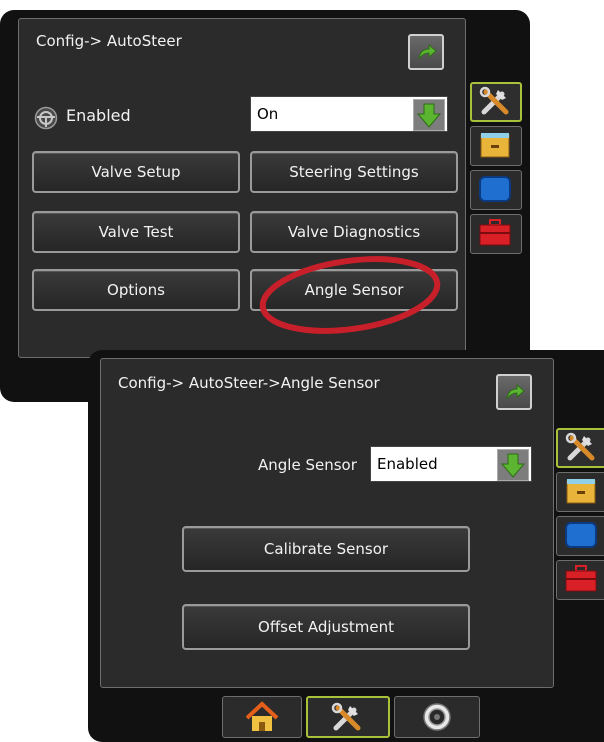  I want to click on bottom-tab-home, so click(262, 717).